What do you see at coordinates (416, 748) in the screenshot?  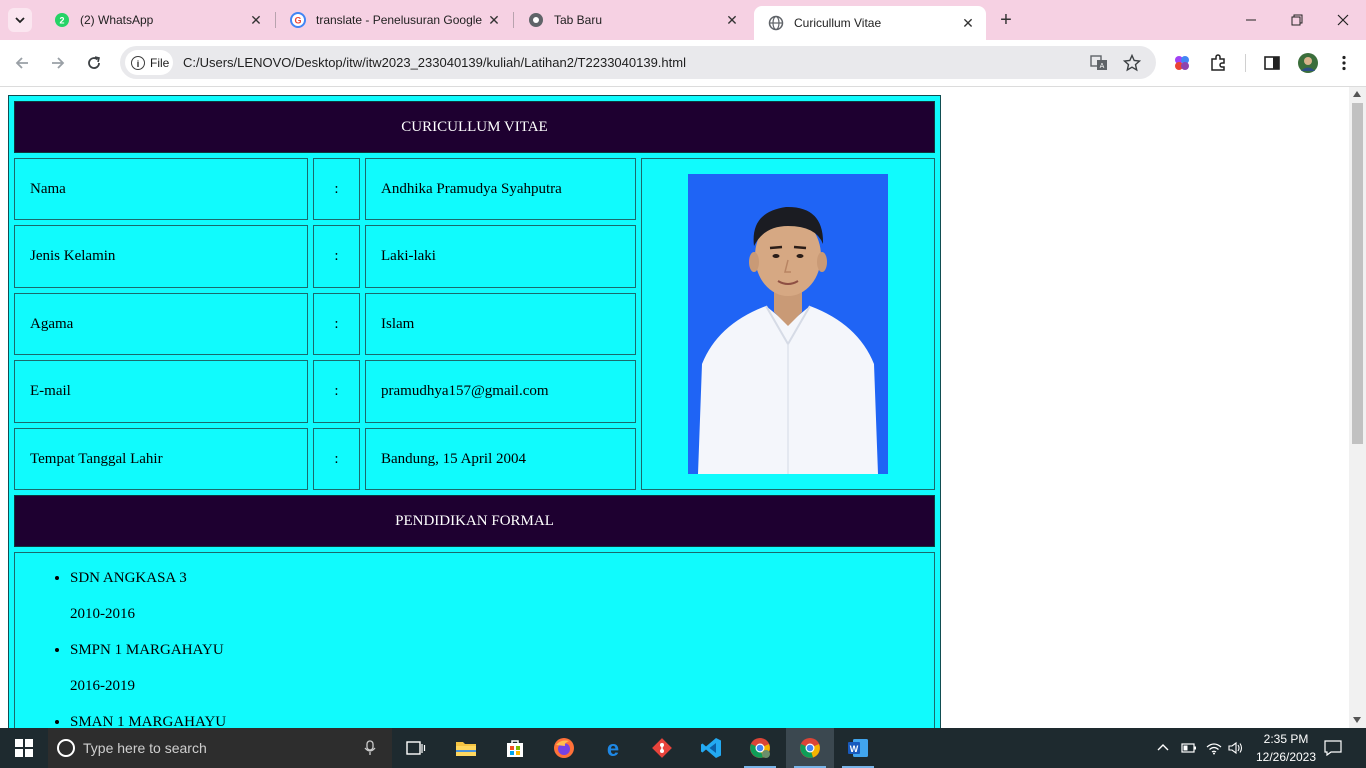 I see `task-view-icon` at bounding box center [416, 748].